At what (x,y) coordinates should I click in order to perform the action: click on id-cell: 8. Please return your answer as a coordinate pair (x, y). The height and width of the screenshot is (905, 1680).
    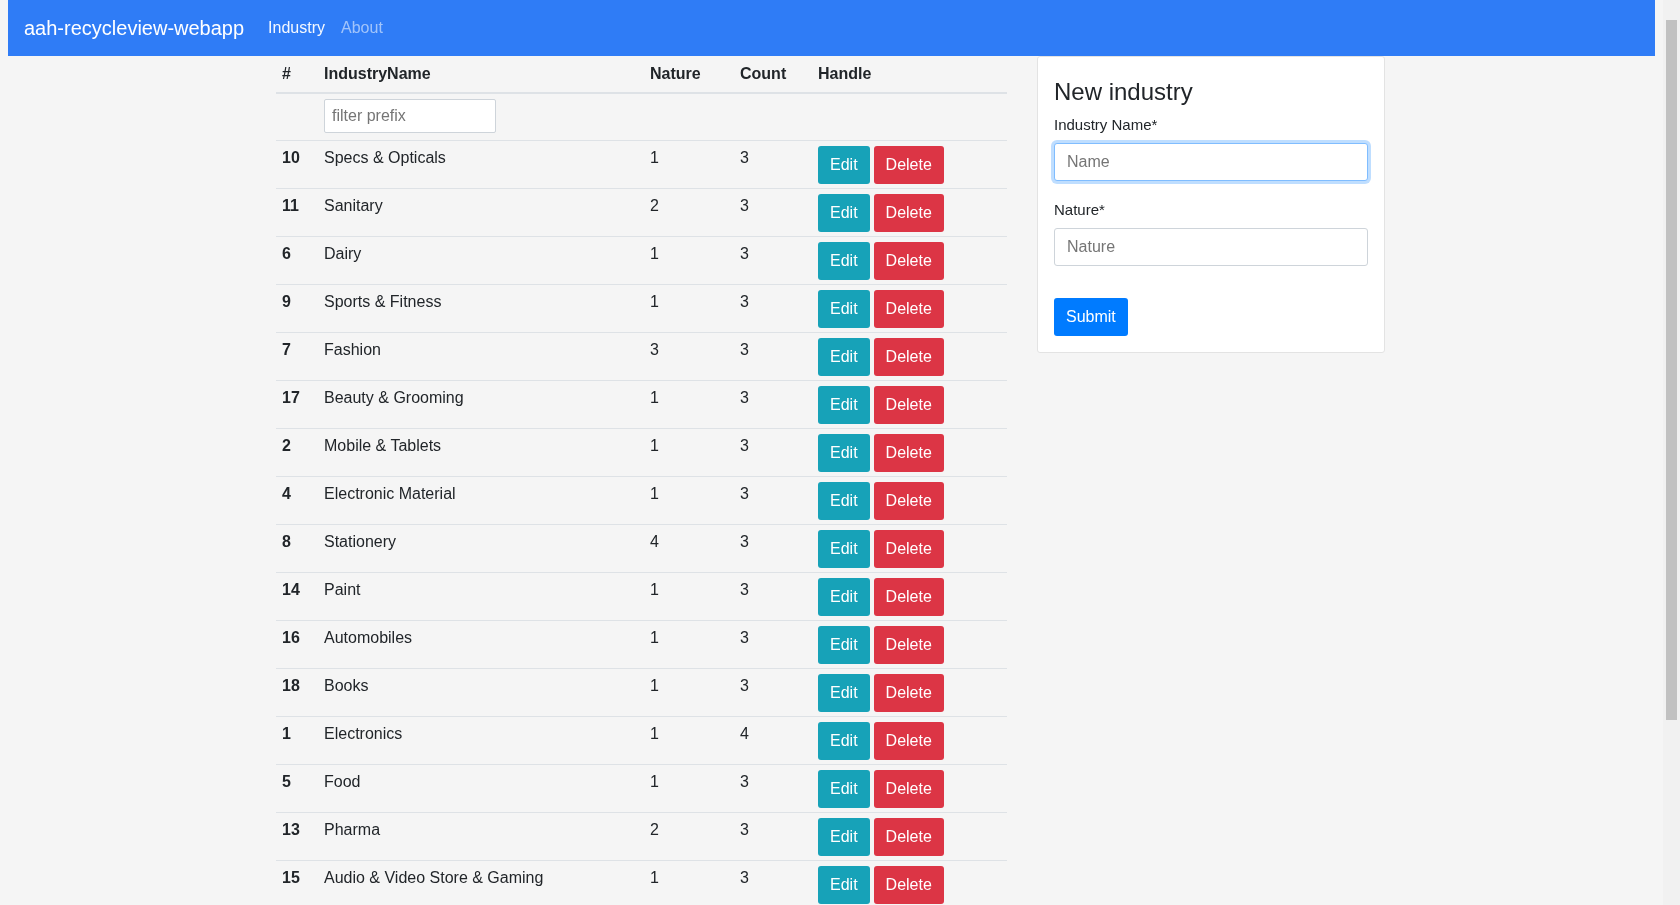
    Looking at the image, I should click on (286, 541).